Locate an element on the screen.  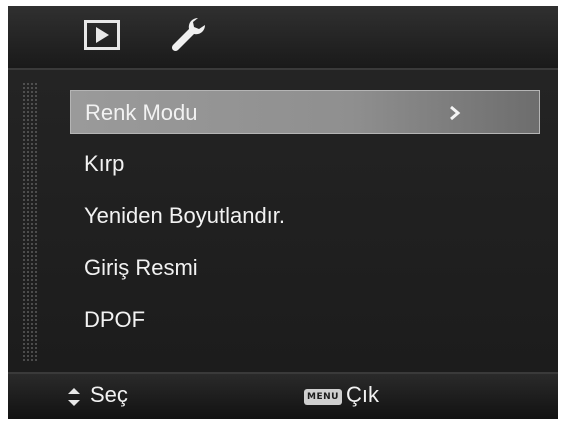
menu-item-label: Kırp is located at coordinates (104, 163).